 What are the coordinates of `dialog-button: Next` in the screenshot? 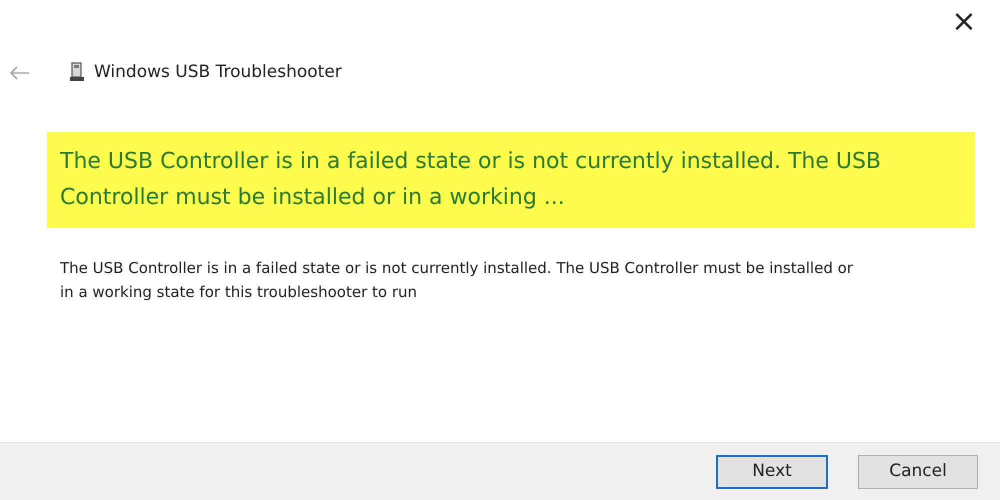 It's located at (772, 471).